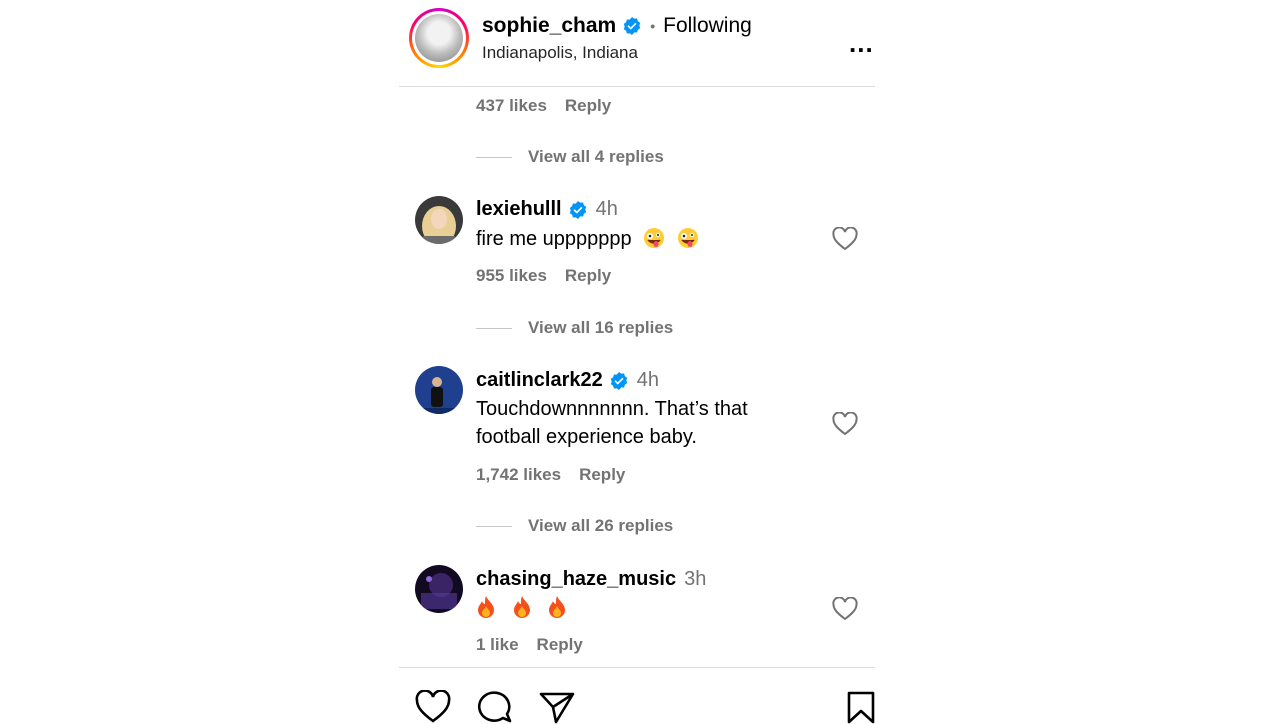  What do you see at coordinates (497, 645) in the screenshot?
I see `likes-count: 1 like` at bounding box center [497, 645].